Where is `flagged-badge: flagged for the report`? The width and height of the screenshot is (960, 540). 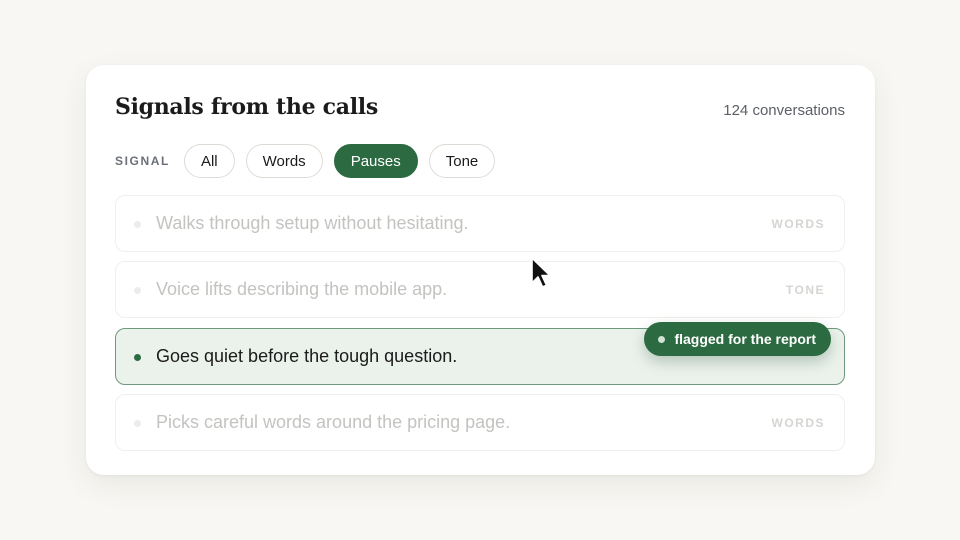 flagged-badge: flagged for the report is located at coordinates (737, 339).